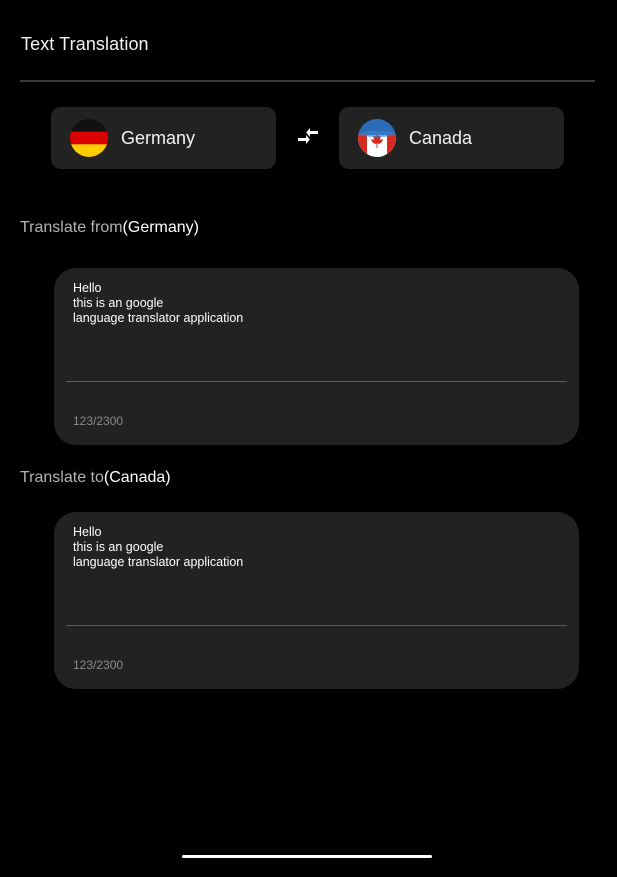 This screenshot has height=877, width=617. Describe the element at coordinates (85, 44) in the screenshot. I see `page-title: Text Translation` at that location.